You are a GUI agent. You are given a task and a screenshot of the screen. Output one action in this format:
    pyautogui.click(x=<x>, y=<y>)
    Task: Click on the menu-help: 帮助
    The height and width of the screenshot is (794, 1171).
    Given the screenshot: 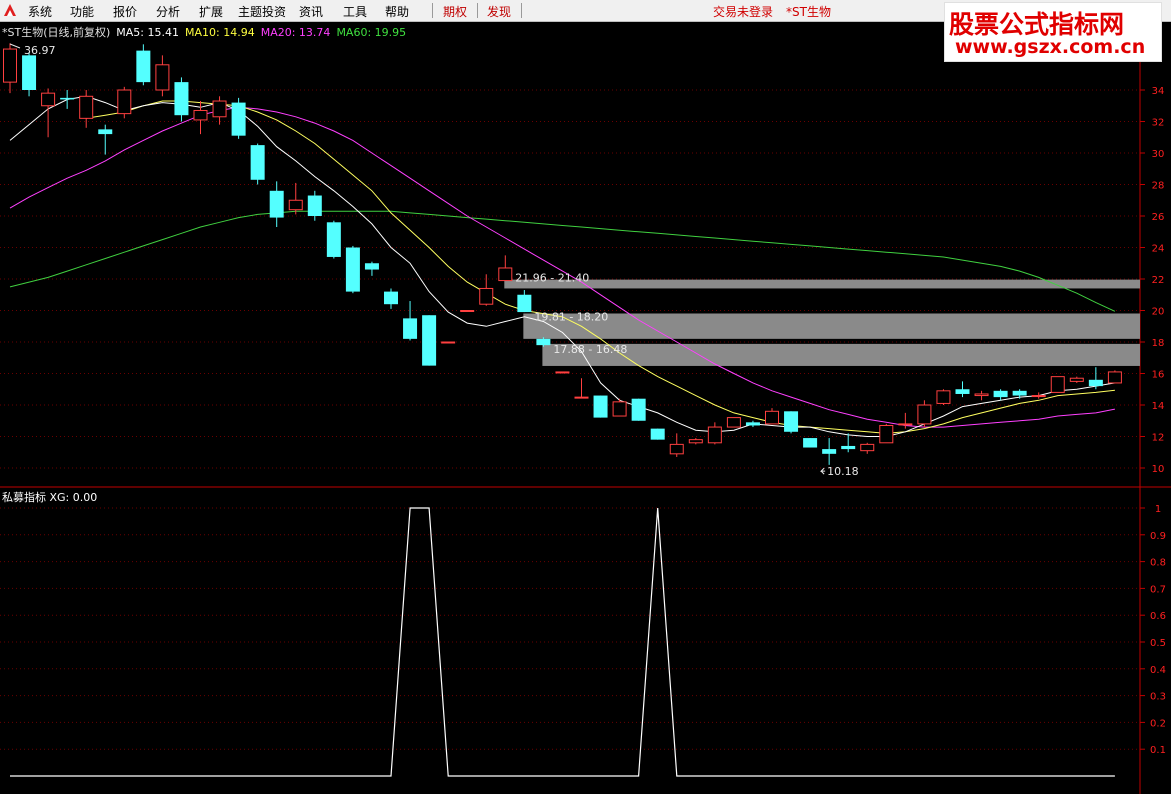 What is the action you would take?
    pyautogui.click(x=397, y=11)
    